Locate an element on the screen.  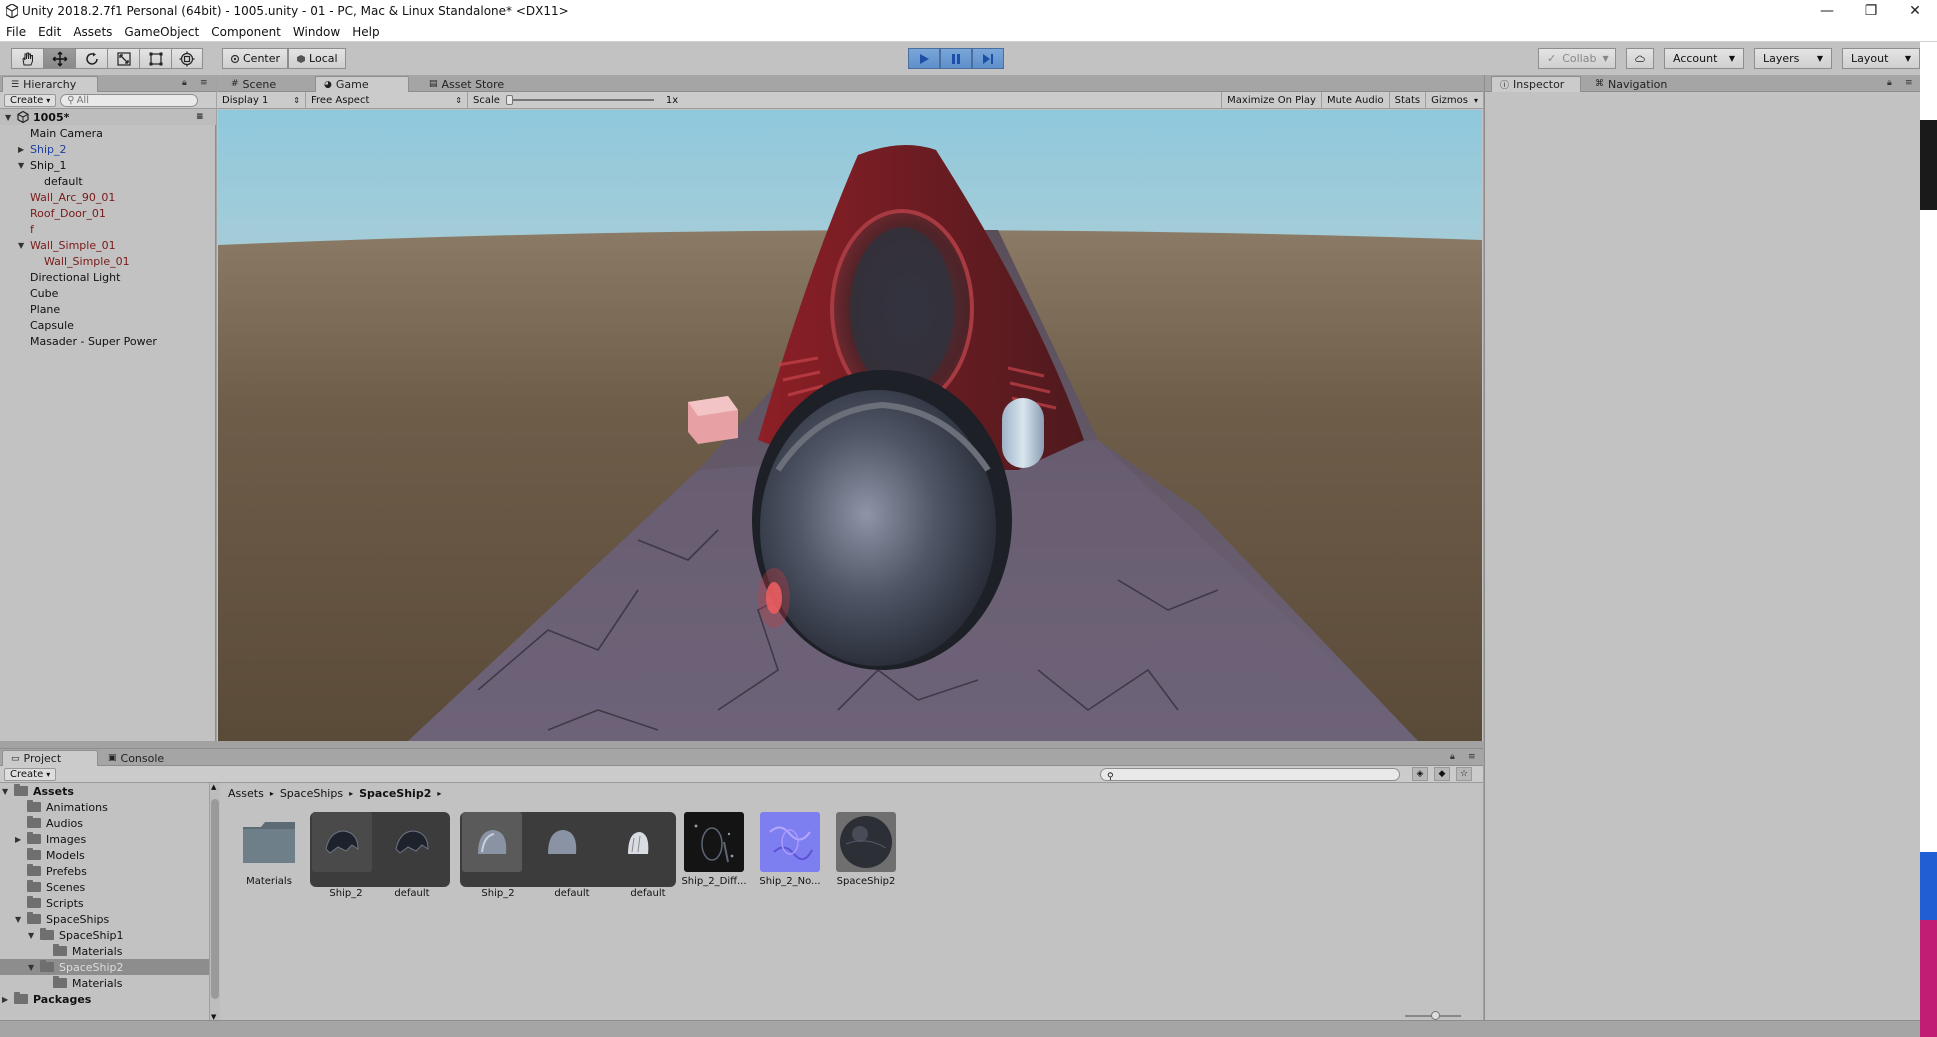
asset-zoom-slider is located at coordinates (1433, 1015).